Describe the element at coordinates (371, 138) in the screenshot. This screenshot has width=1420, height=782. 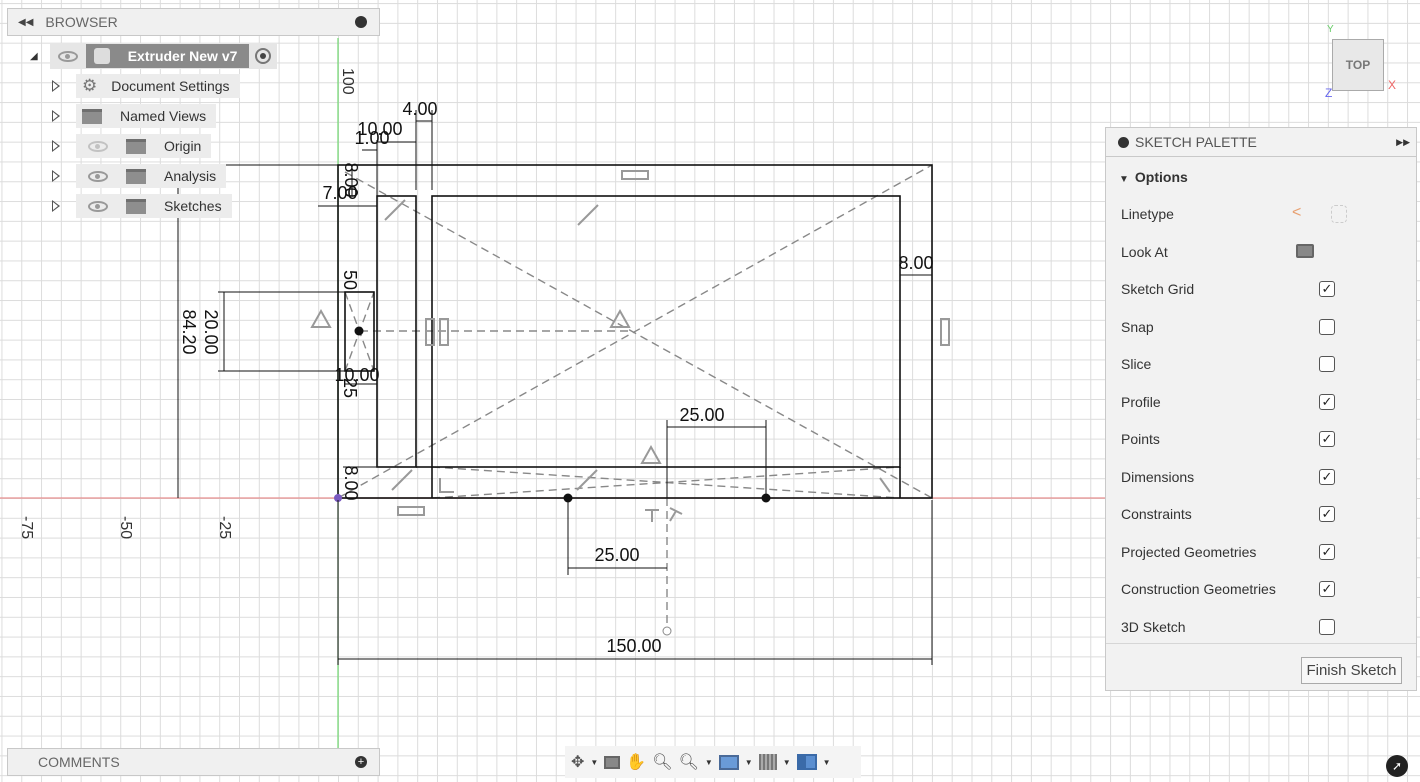
I see `dim-top-one: 1.00` at that location.